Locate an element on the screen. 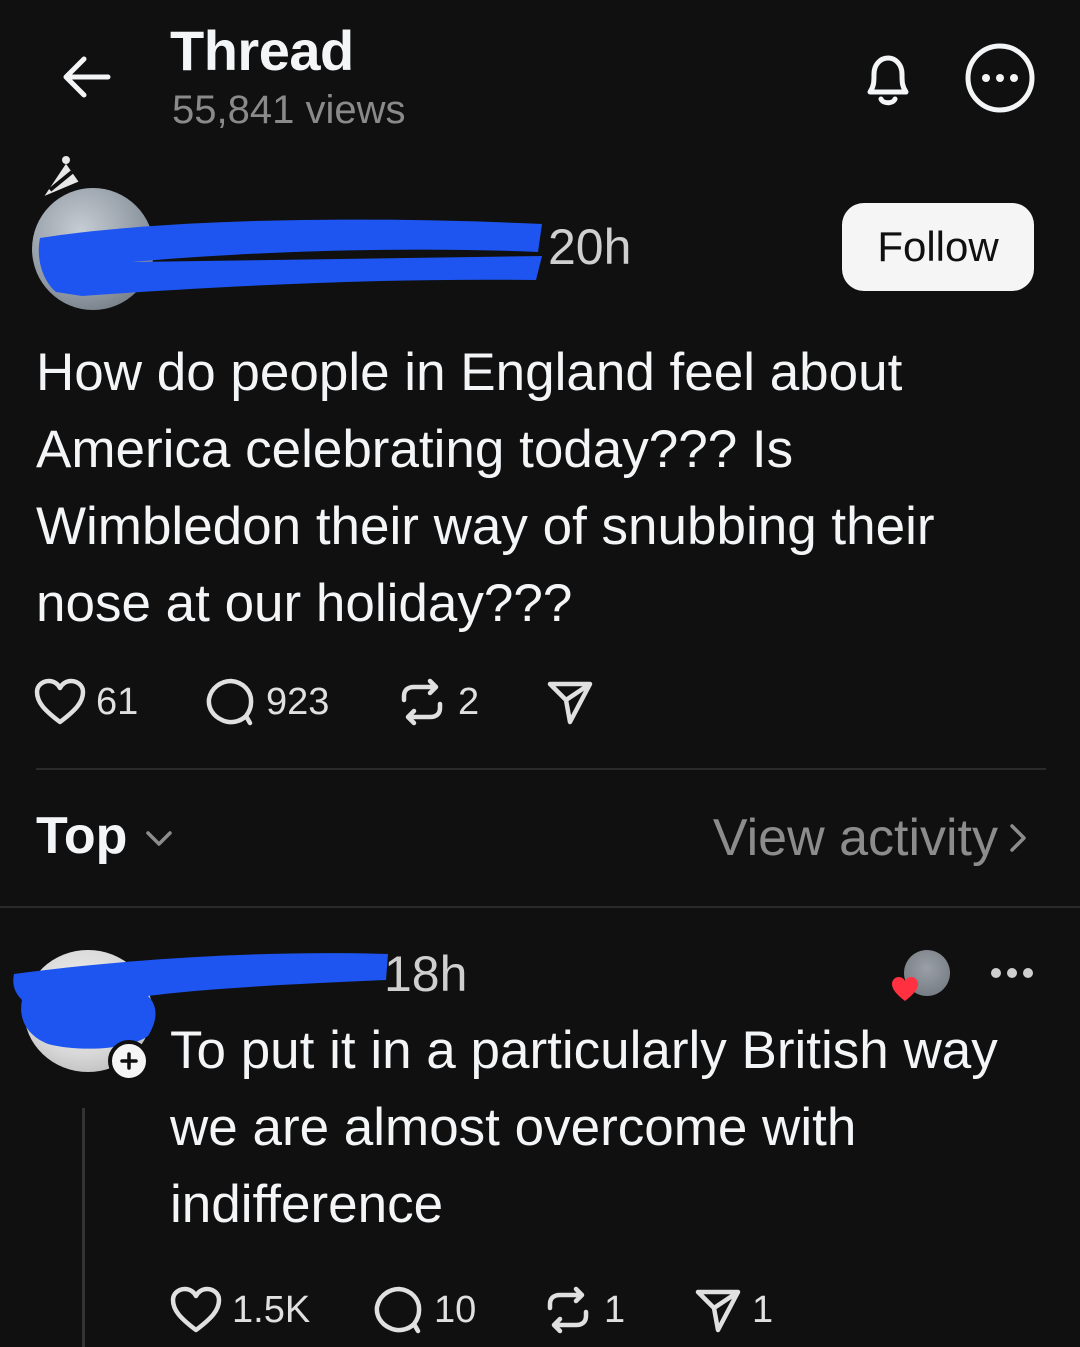  reply-share-button: 1 is located at coordinates (733, 1310).